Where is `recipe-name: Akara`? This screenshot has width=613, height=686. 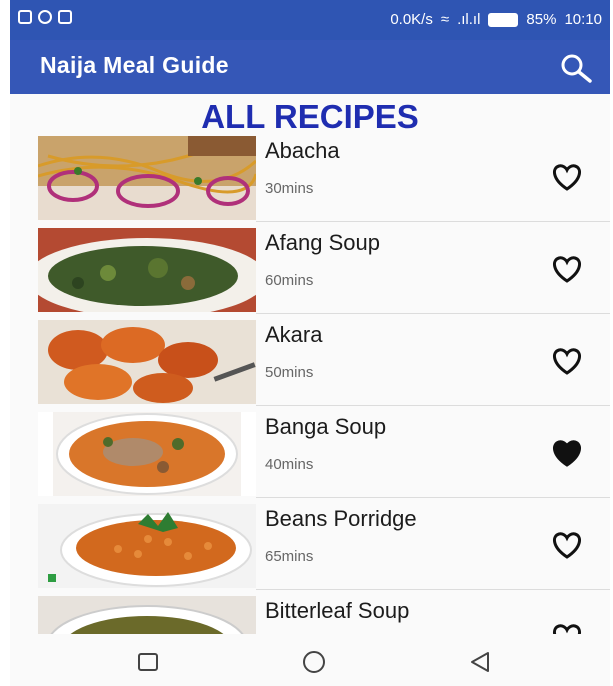
recipe-name: Akara is located at coordinates (294, 334).